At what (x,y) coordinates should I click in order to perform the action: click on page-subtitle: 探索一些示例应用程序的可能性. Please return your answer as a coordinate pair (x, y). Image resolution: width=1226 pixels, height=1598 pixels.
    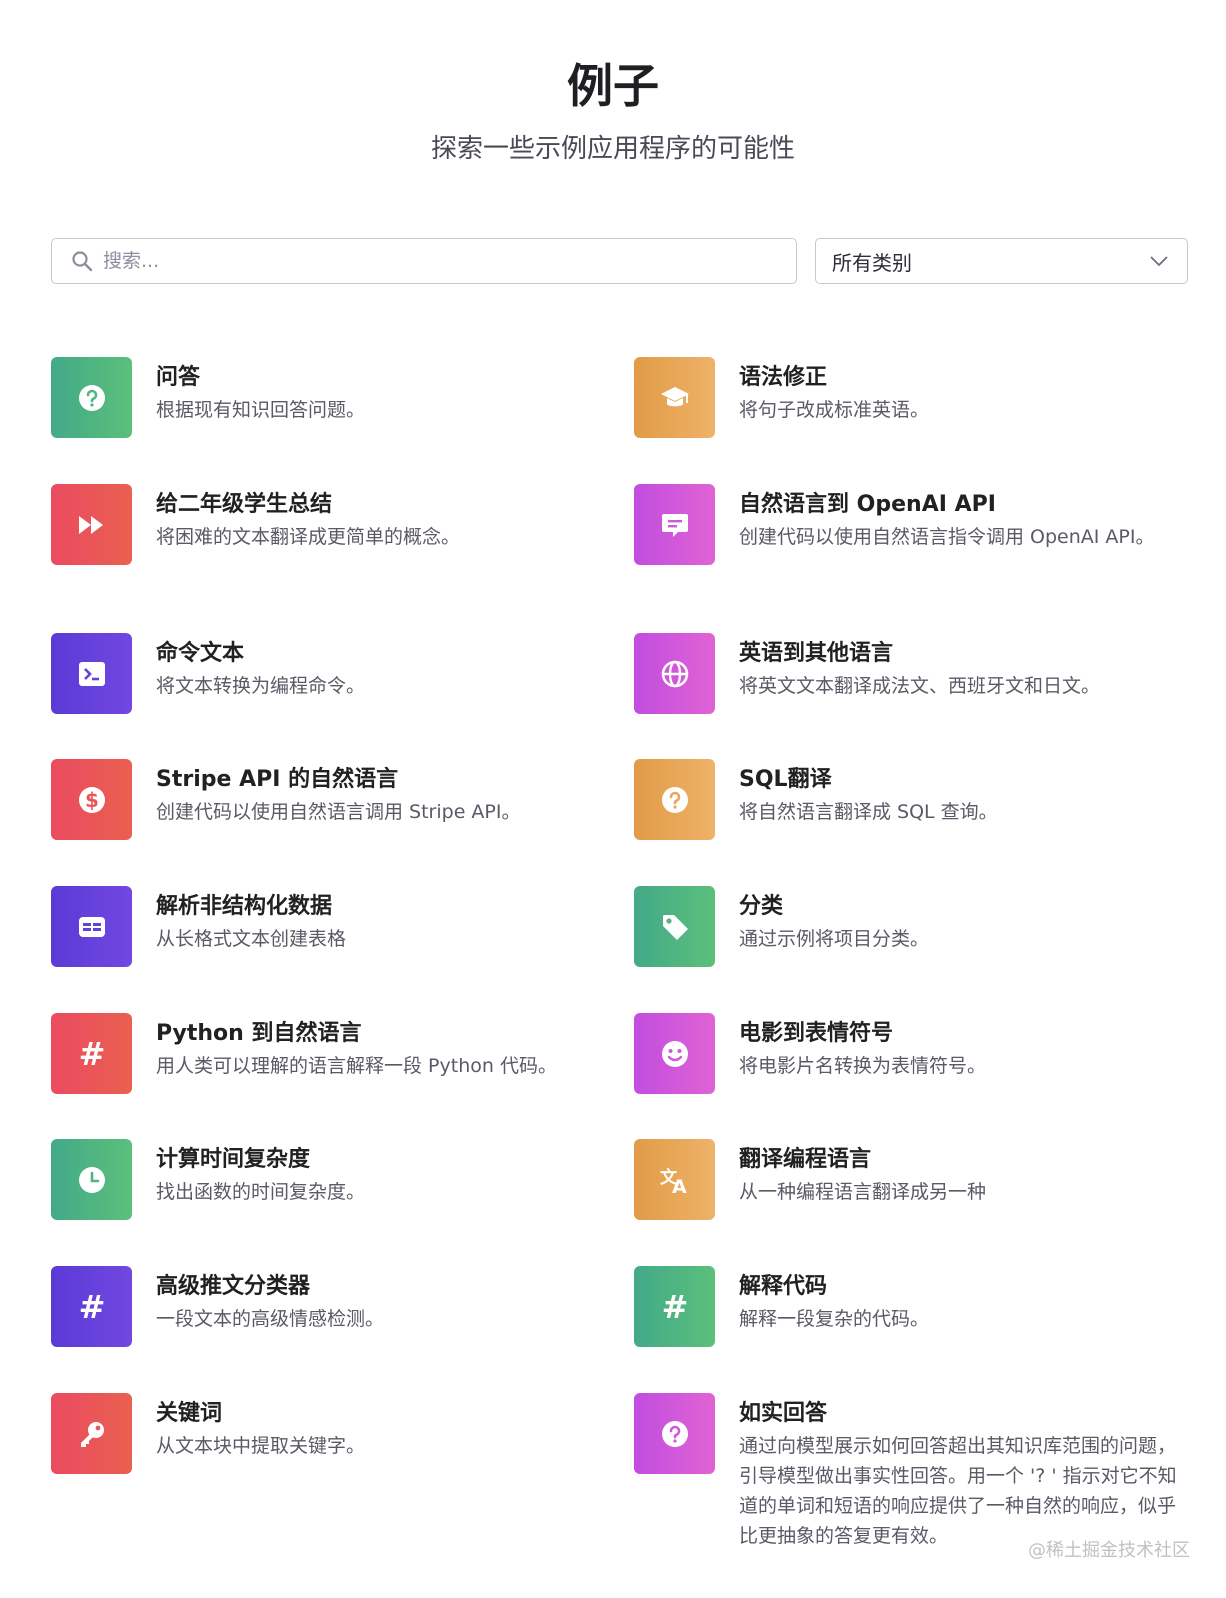
    Looking at the image, I should click on (612, 149).